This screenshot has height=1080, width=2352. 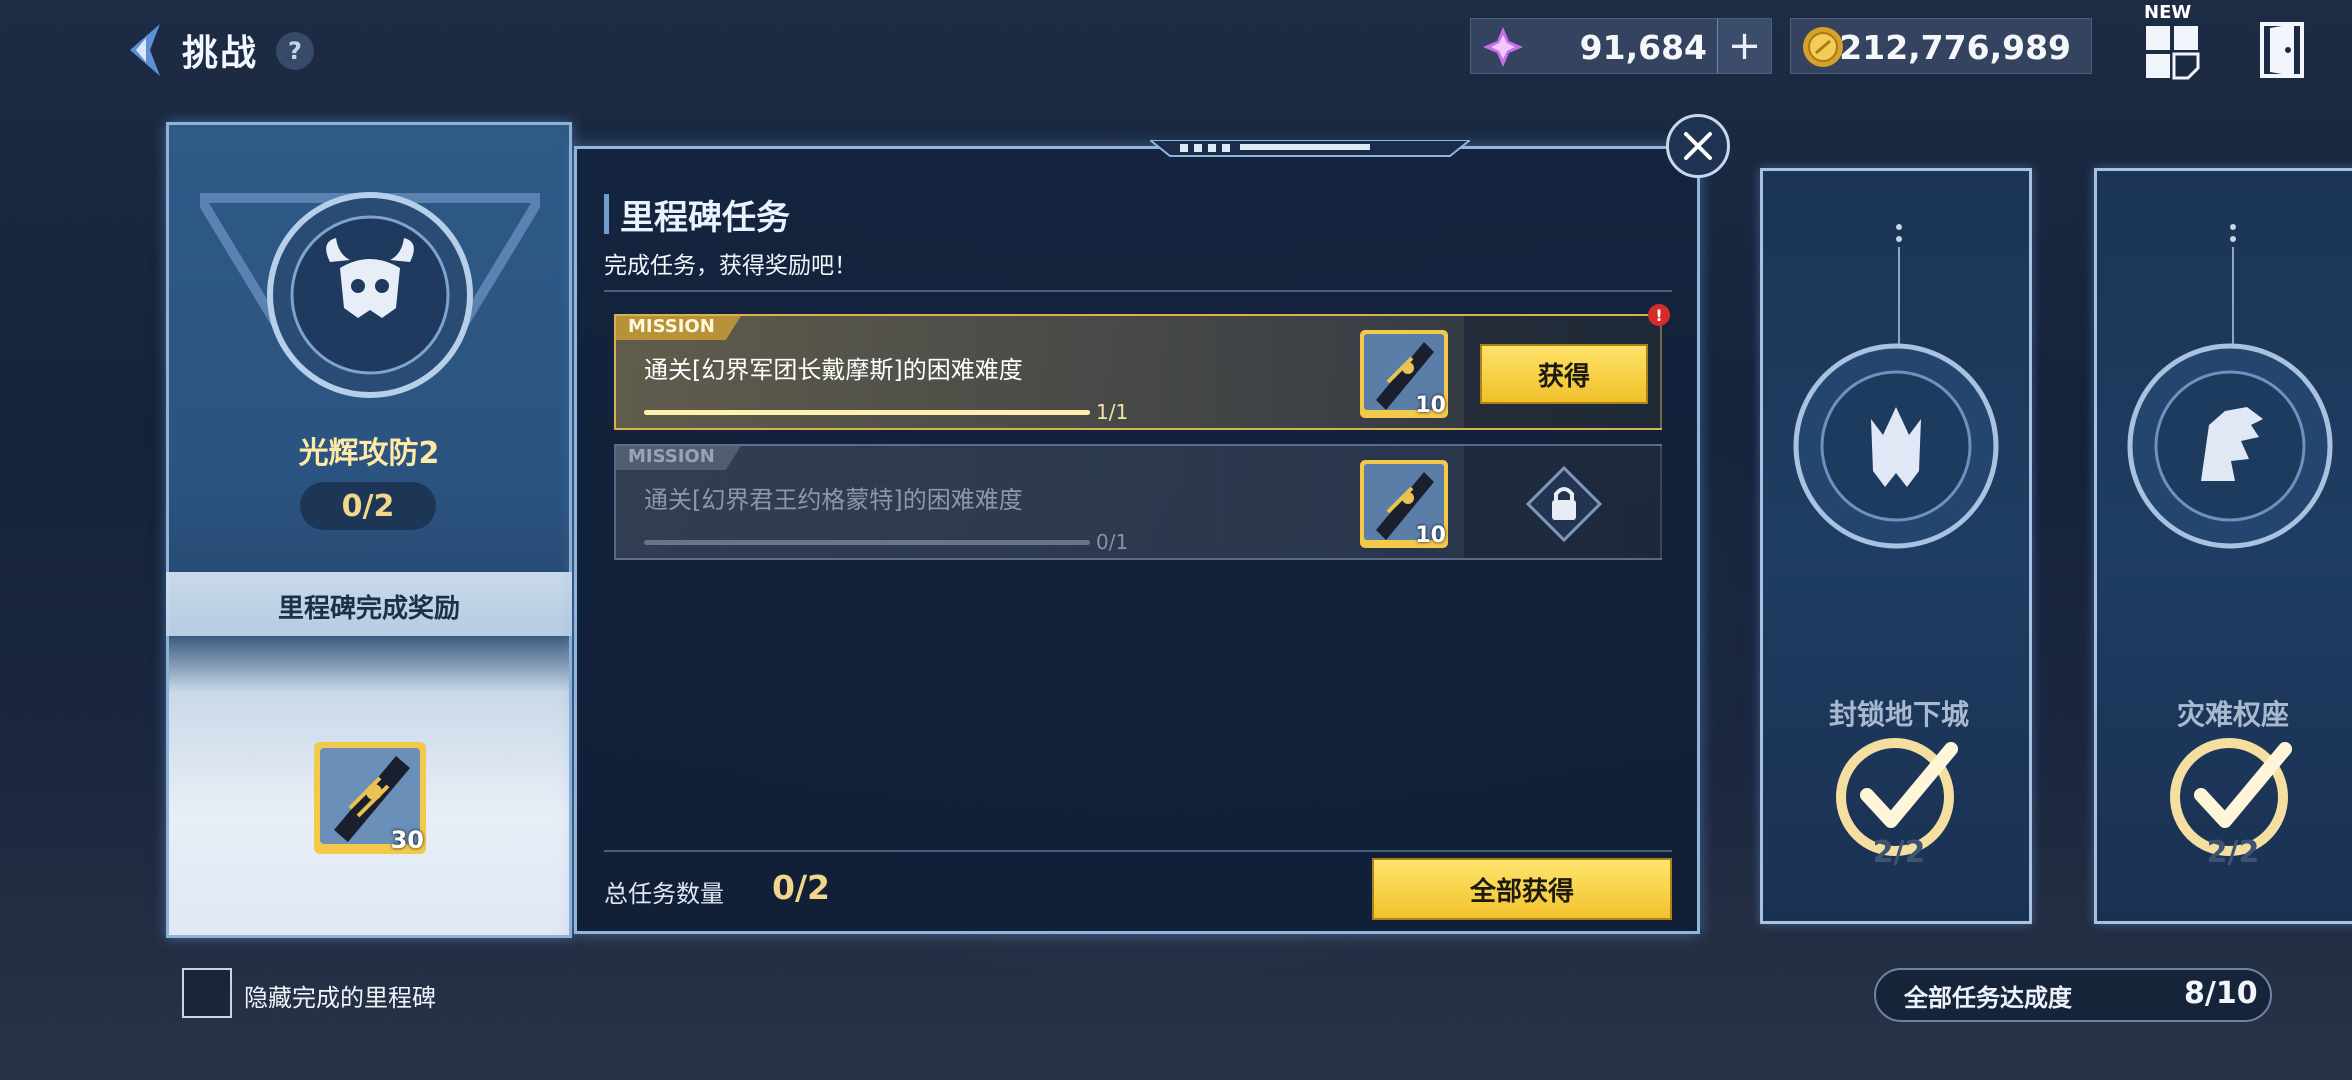 I want to click on back-button, so click(x=145, y=50).